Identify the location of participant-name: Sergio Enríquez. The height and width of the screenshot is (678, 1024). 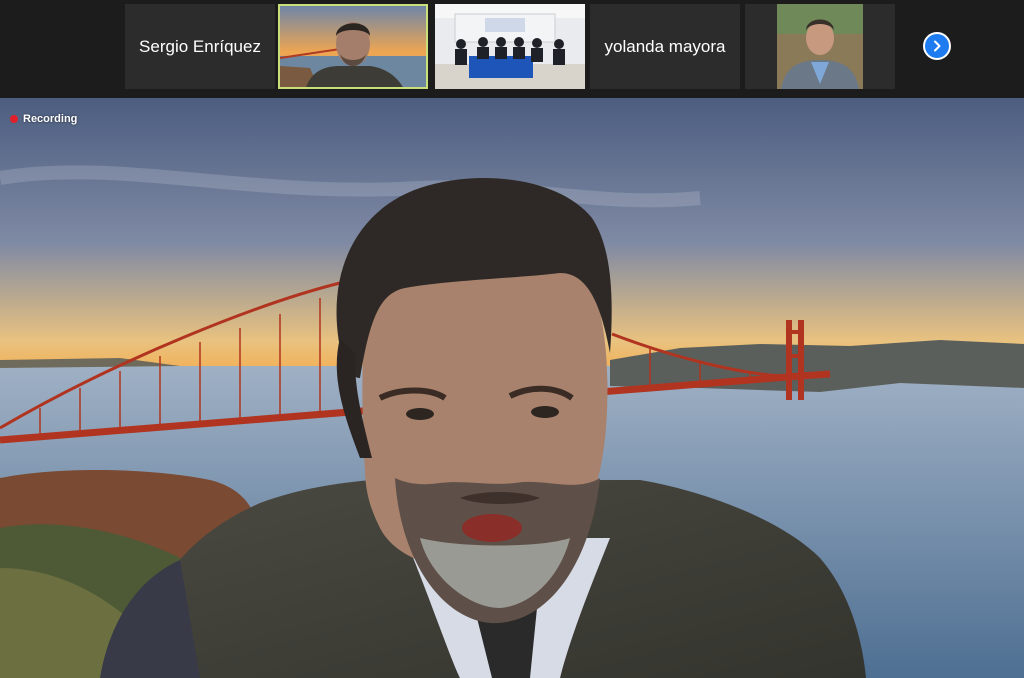
(200, 46).